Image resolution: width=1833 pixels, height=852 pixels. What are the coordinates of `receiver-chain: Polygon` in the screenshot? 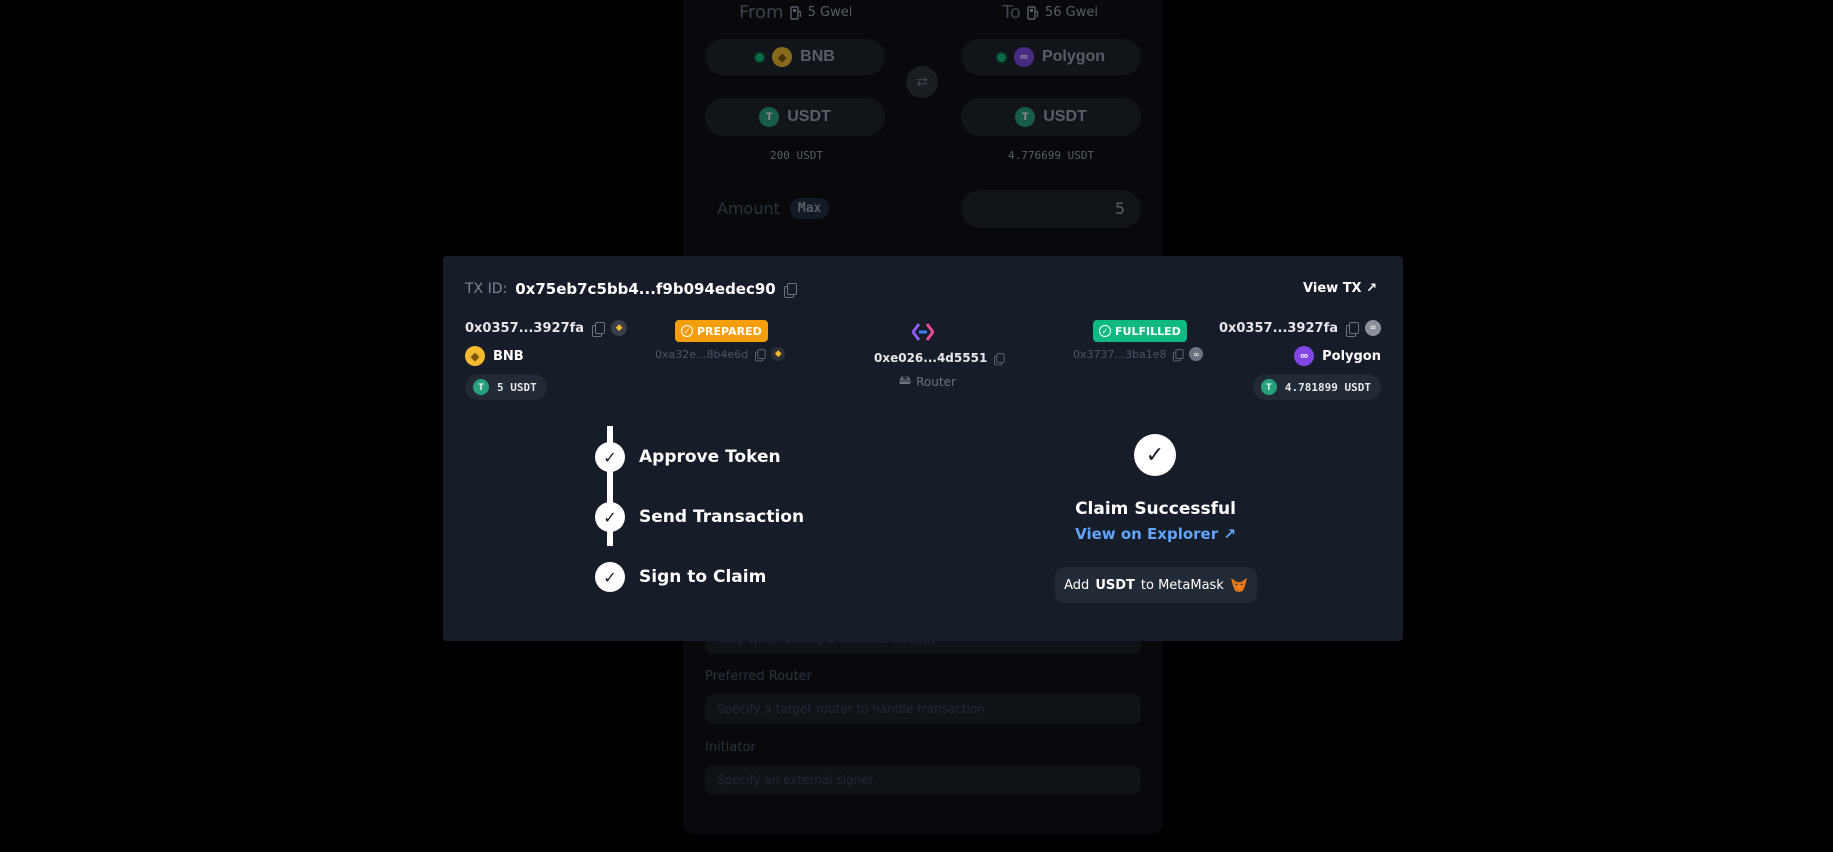 It's located at (1351, 356).